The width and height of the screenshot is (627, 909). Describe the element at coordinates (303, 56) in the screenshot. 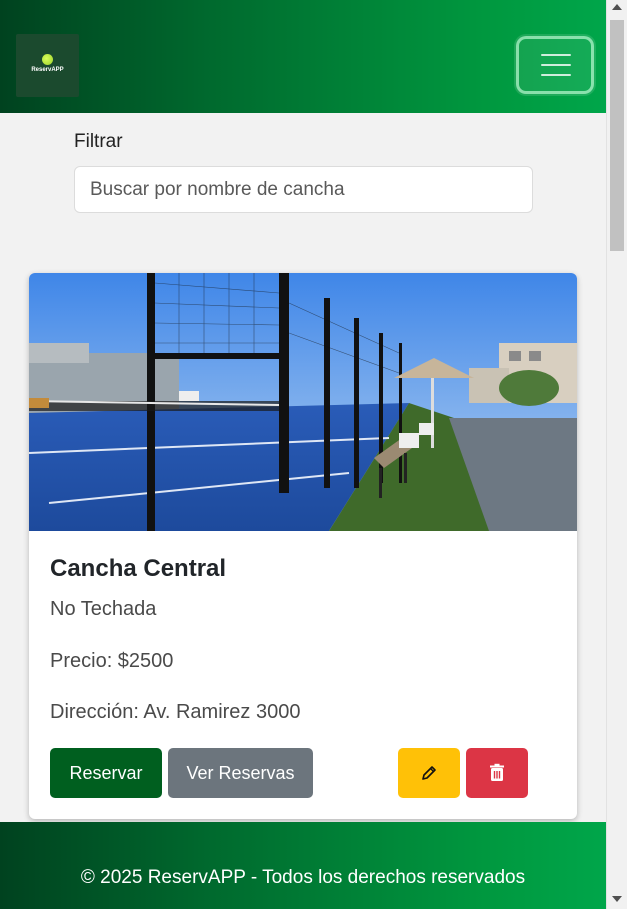

I see `navbar: ReservAPP` at that location.